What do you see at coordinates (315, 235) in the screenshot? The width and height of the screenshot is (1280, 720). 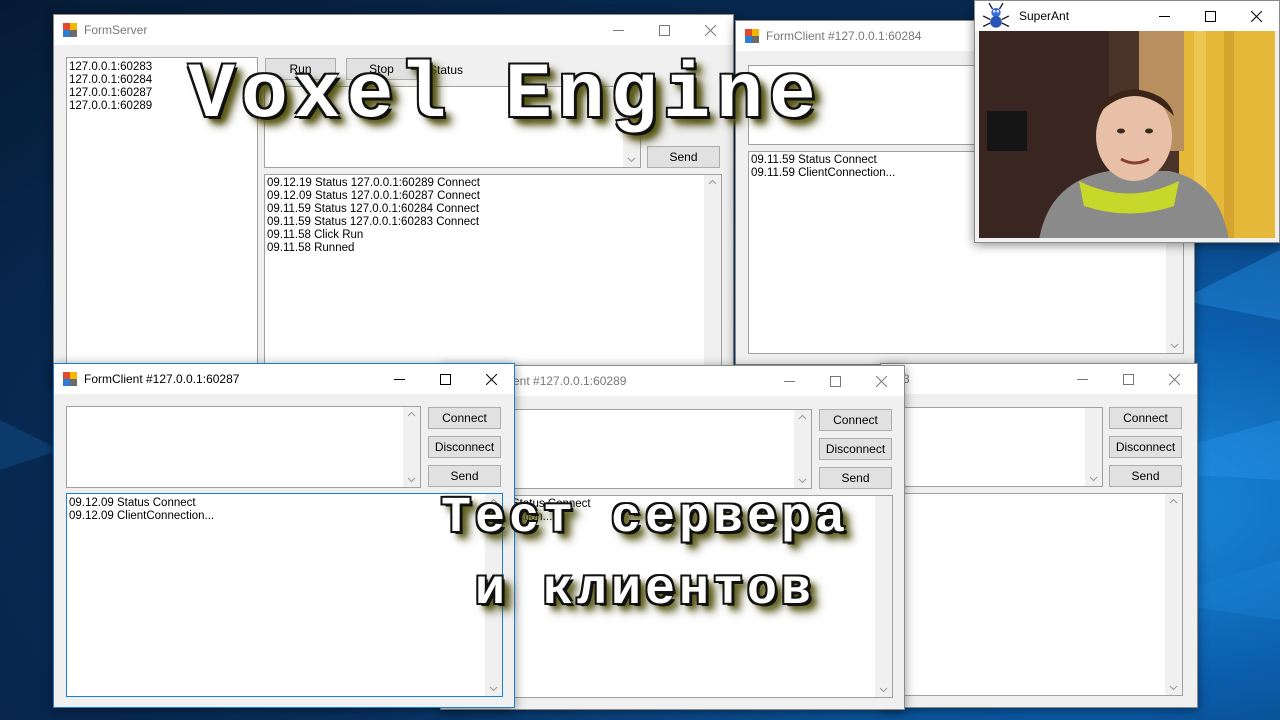 I see `log-line: 09.11.58 Click Run` at bounding box center [315, 235].